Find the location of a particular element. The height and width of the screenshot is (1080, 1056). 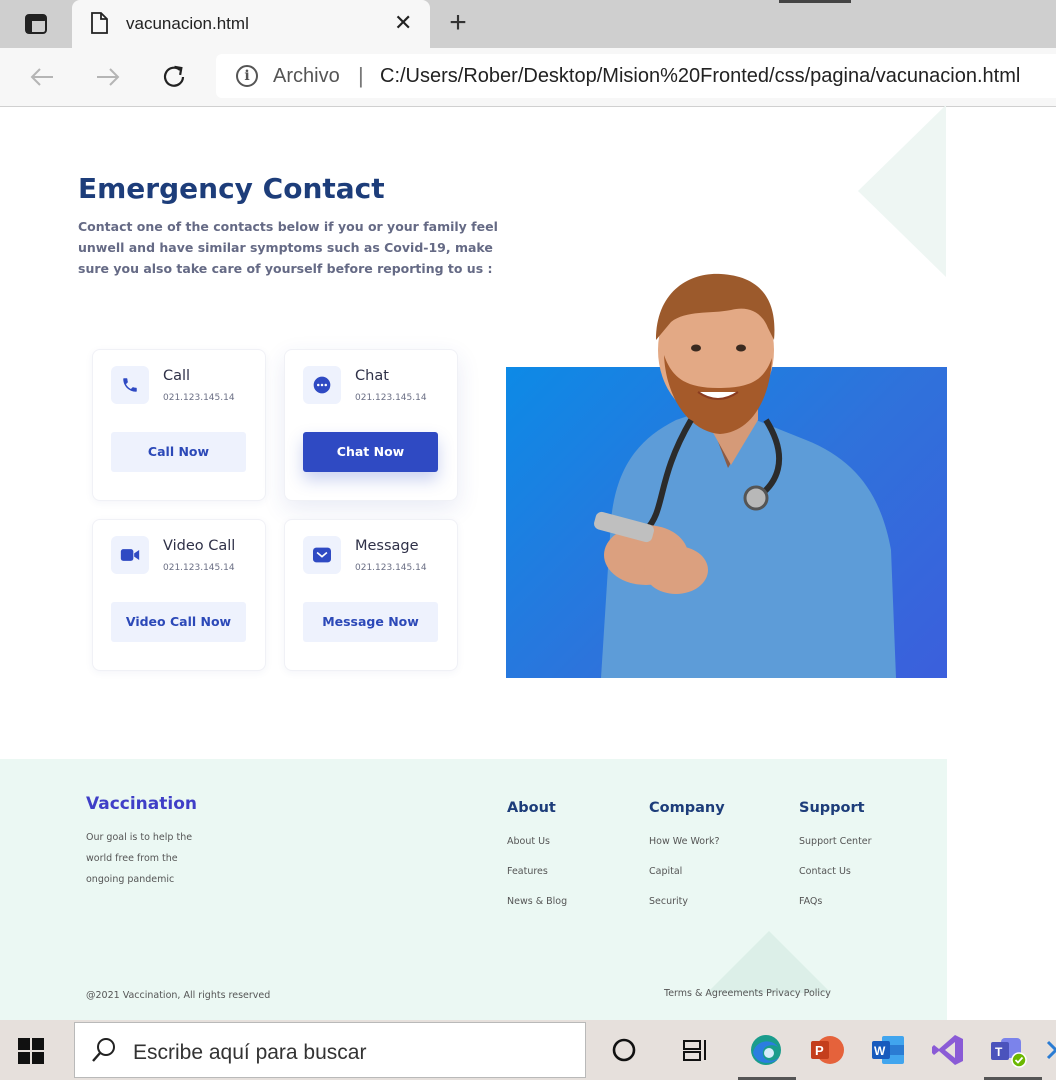

tab-indicator is located at coordinates (815, 1).